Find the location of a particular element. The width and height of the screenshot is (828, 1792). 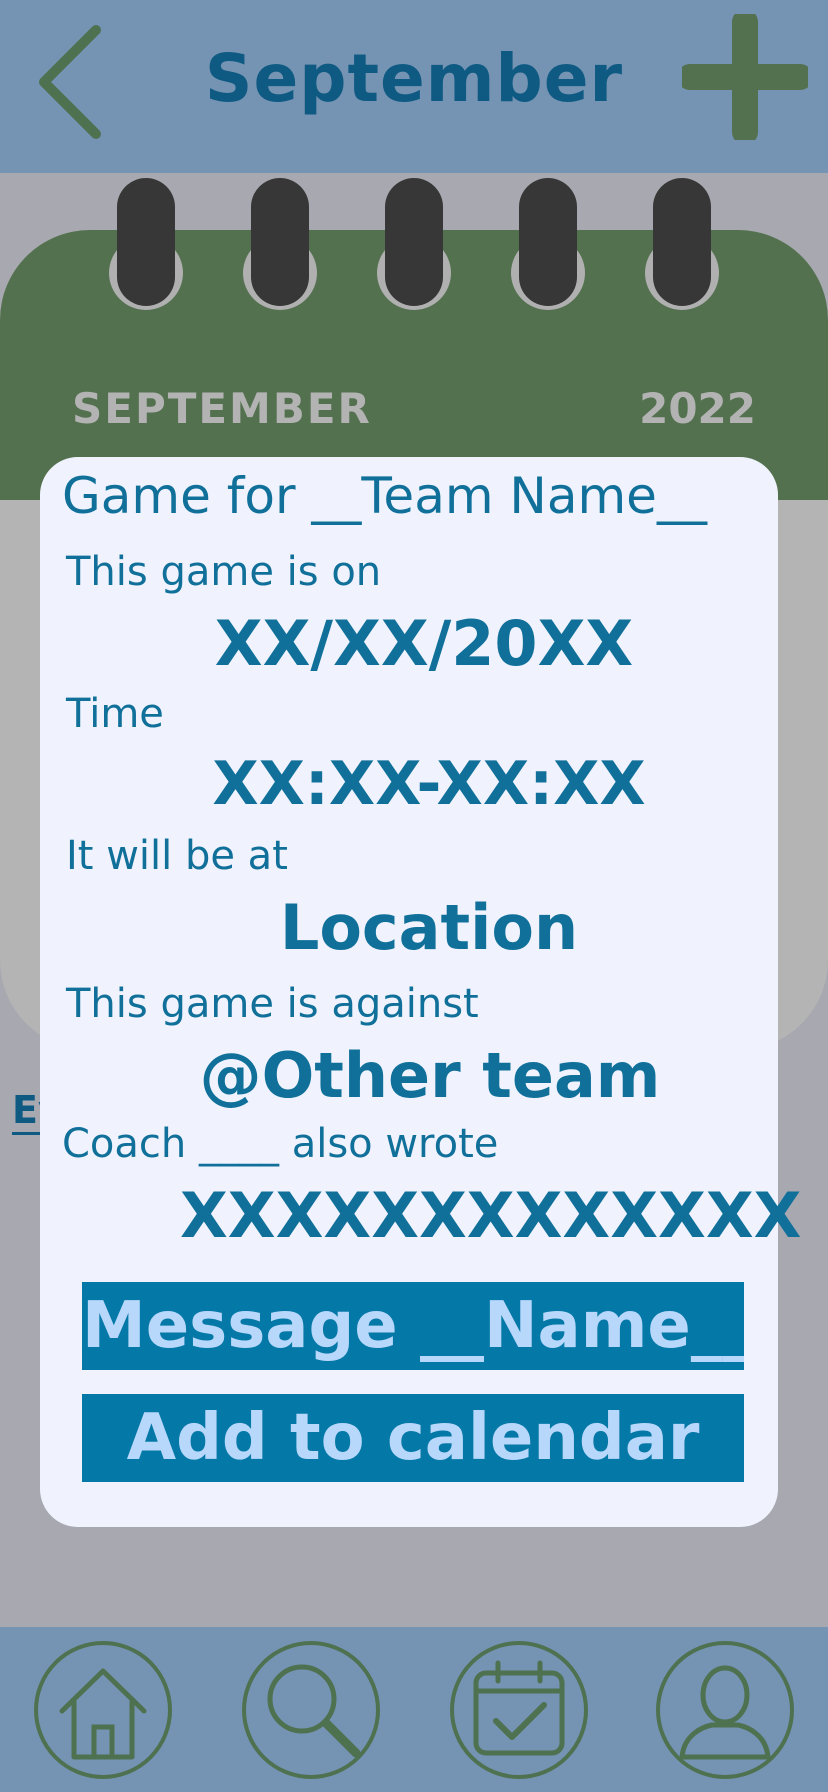

nav-home is located at coordinates (103, 1710).